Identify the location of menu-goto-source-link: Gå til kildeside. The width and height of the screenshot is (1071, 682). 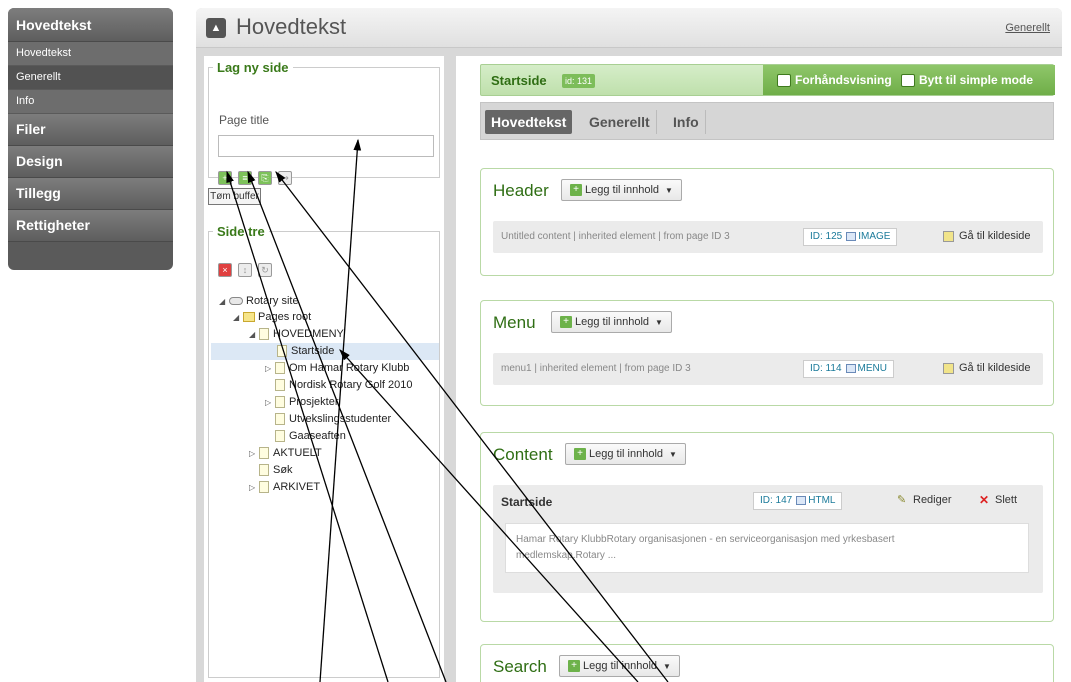
(987, 368).